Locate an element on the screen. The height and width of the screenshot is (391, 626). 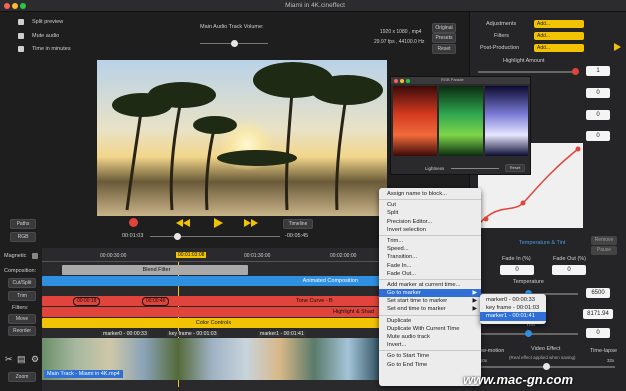
audio-volume-knob is located at coordinates (234, 43).